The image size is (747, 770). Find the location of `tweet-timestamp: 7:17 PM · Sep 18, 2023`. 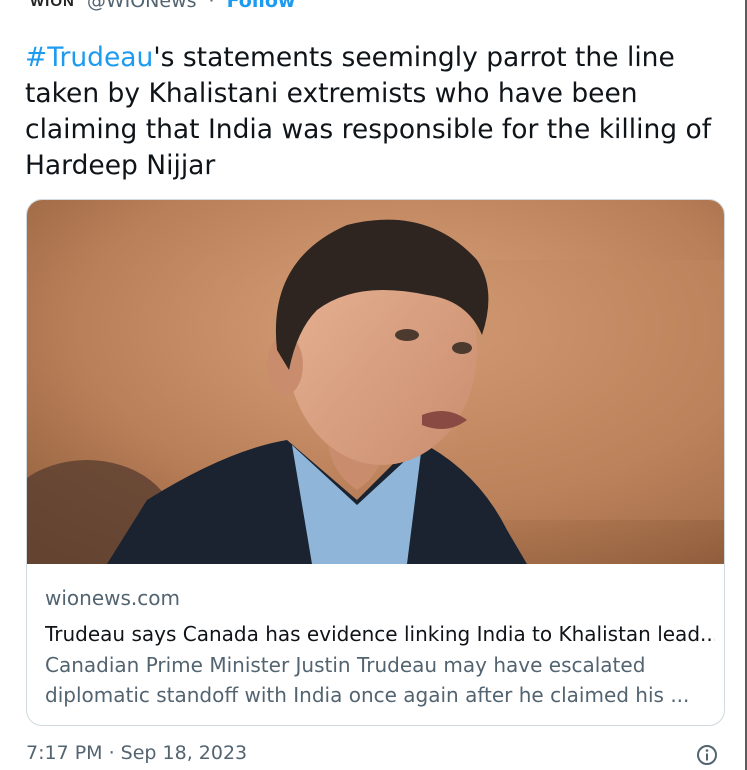

tweet-timestamp: 7:17 PM · Sep 18, 2023 is located at coordinates (136, 753).